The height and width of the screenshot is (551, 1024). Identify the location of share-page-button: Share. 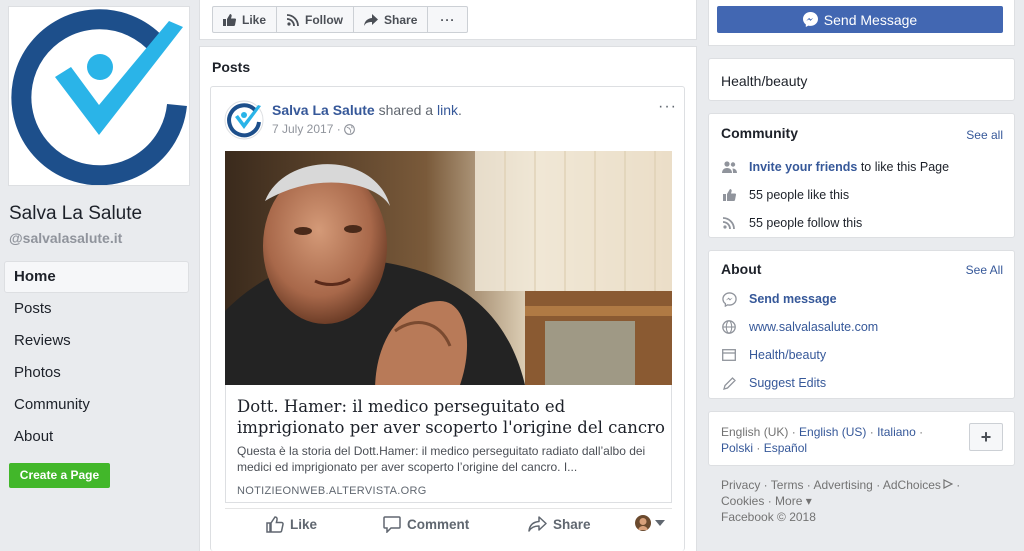
(391, 19).